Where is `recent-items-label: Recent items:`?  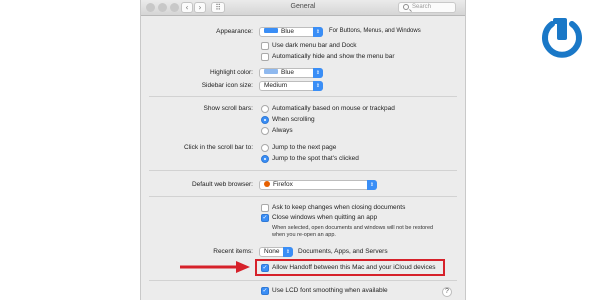
recent-items-label: Recent items: is located at coordinates (233, 251).